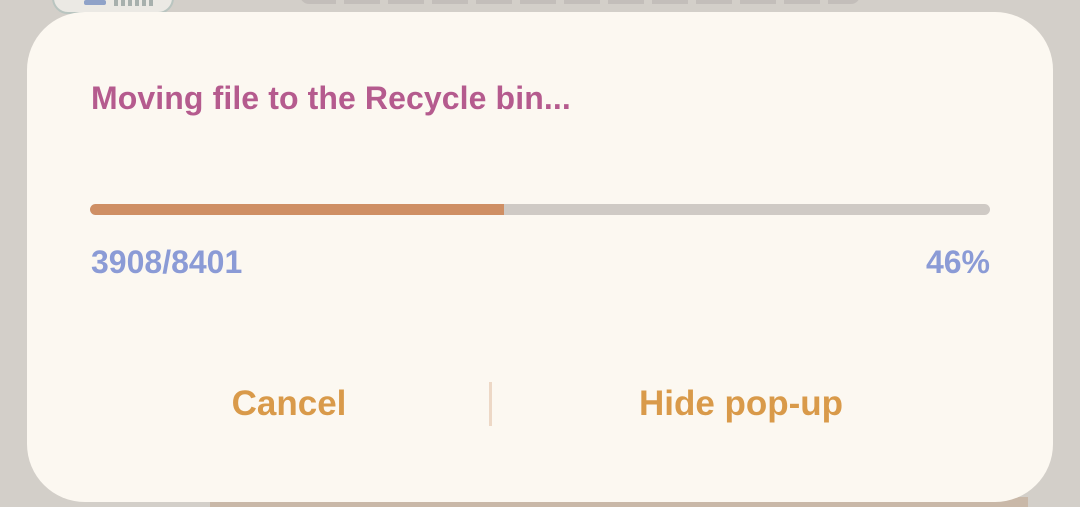 This screenshot has height=507, width=1080. I want to click on progress-bar-fill, so click(297, 209).